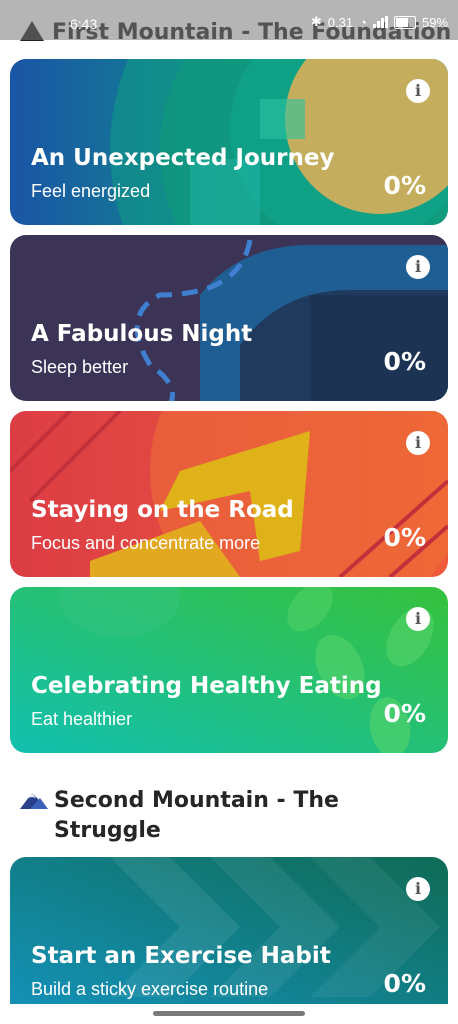 This screenshot has width=458, height=1024. Describe the element at coordinates (183, 158) in the screenshot. I see `card-title: An Unexpected Journey` at that location.